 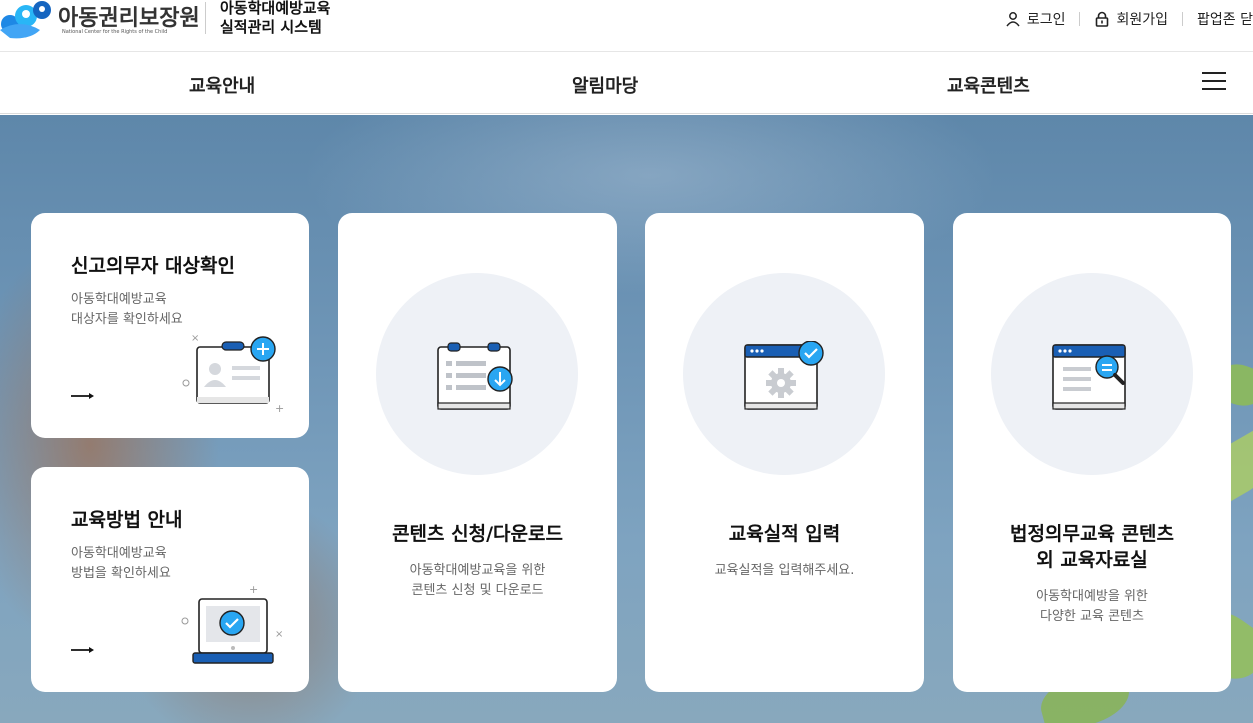 I want to click on card-title: 교육실적 입력, so click(x=784, y=534).